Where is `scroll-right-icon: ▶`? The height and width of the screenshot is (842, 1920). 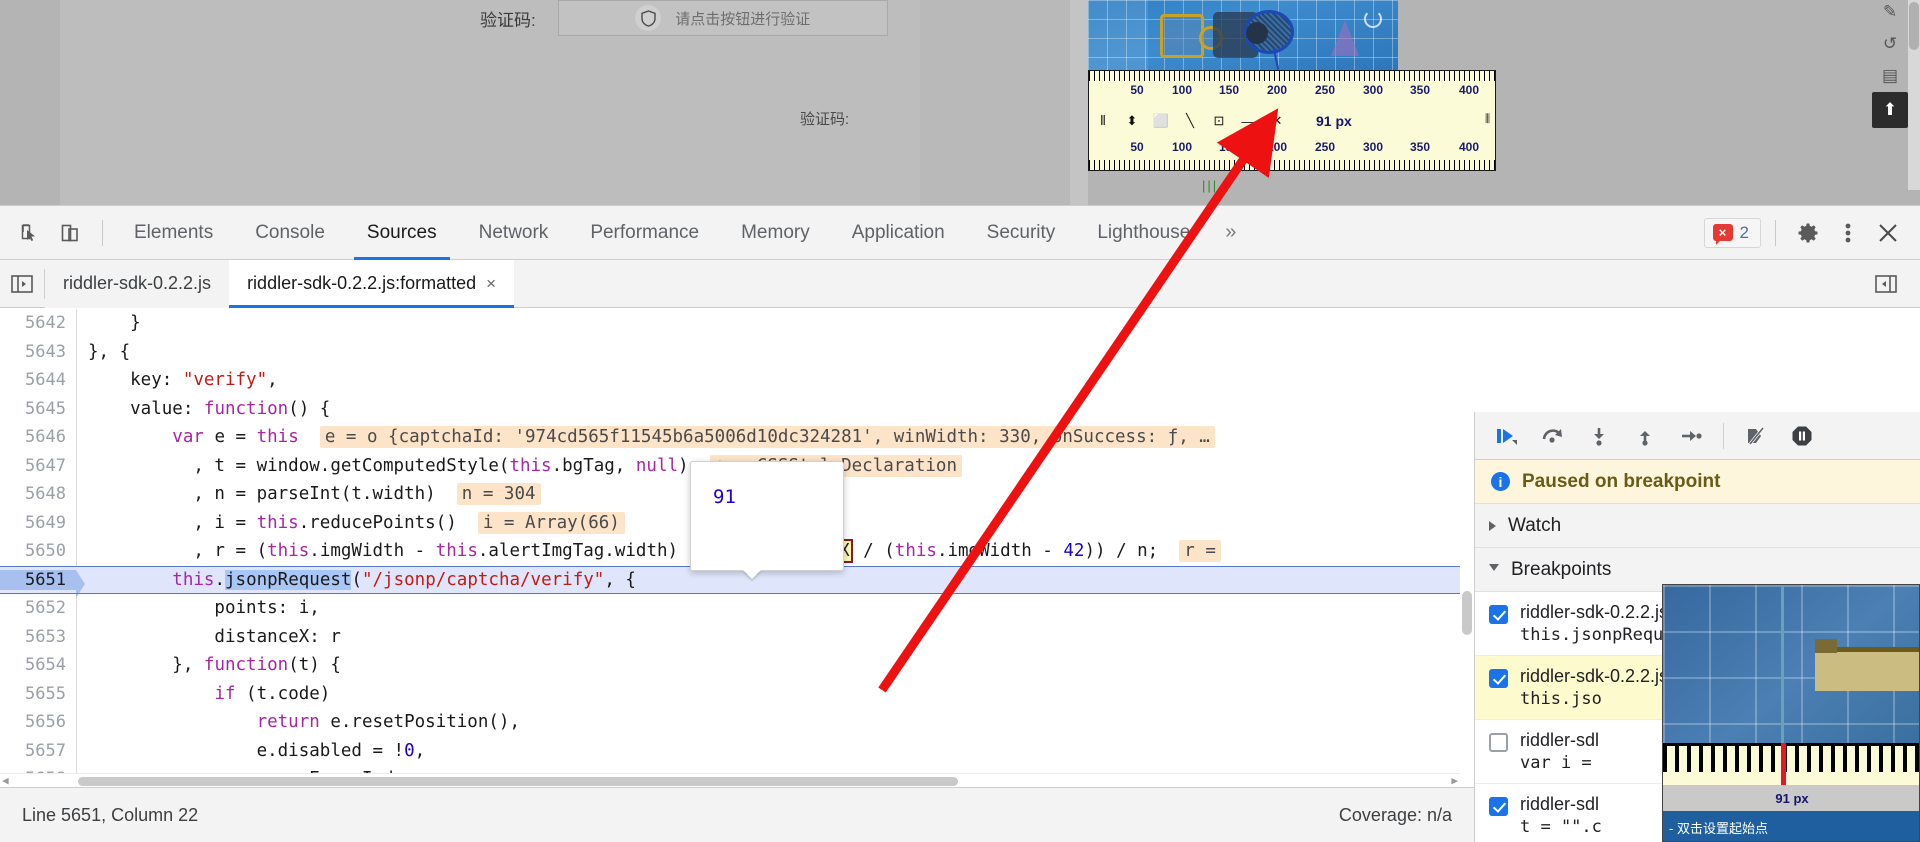
scroll-right-icon: ▶ is located at coordinates (1454, 780).